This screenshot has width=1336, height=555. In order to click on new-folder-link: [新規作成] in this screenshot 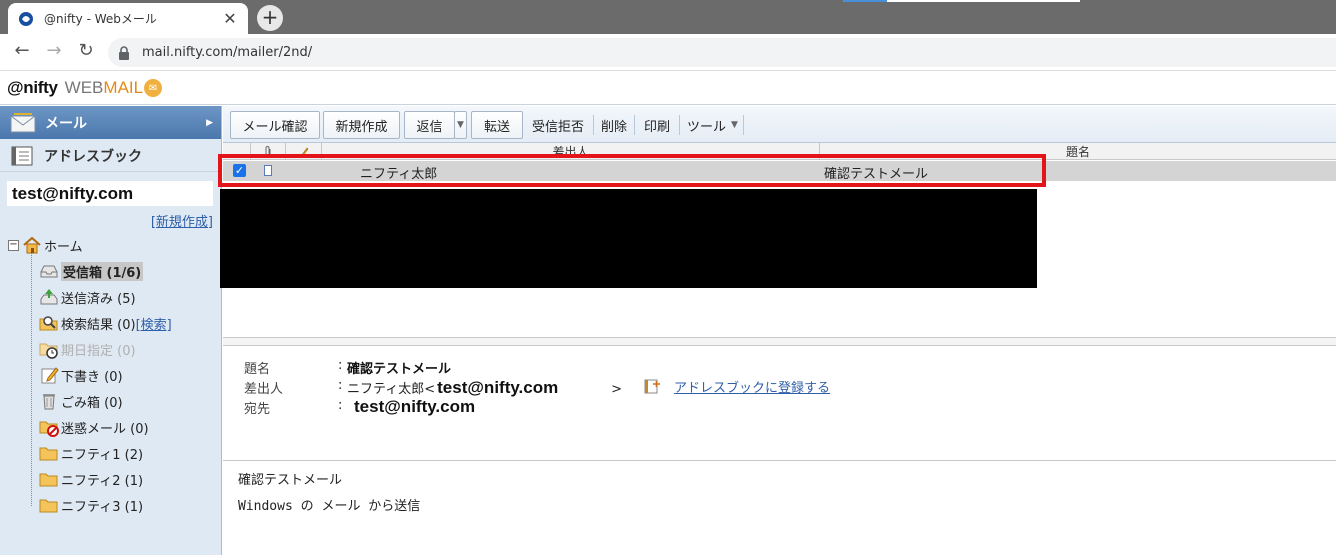, I will do `click(182, 220)`.